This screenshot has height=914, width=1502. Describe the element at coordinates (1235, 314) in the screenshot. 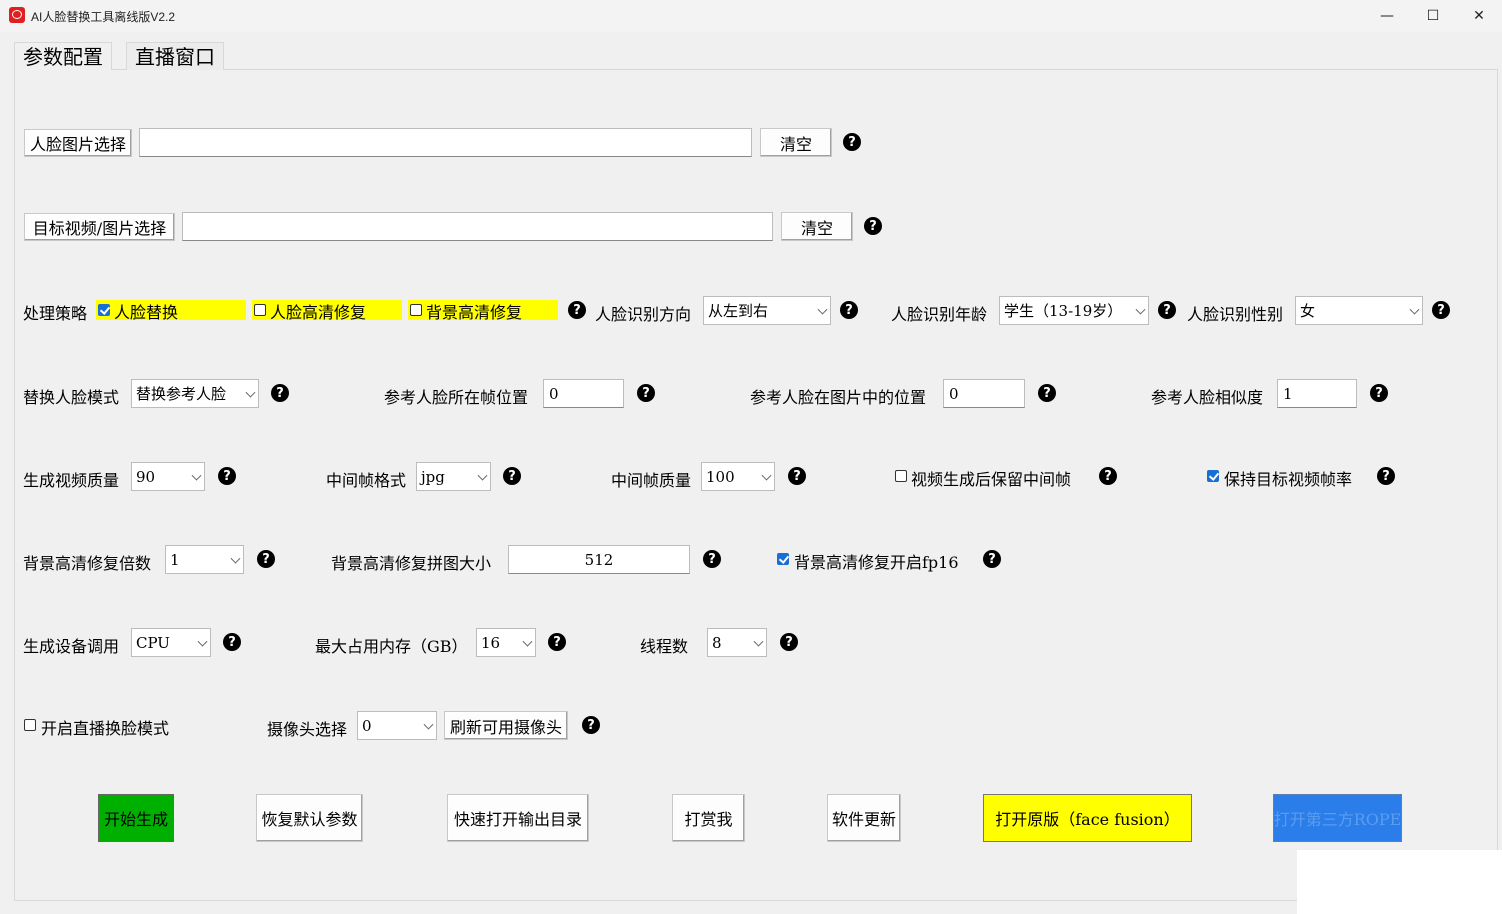

I see `gender-label: 人脸识别性别` at that location.